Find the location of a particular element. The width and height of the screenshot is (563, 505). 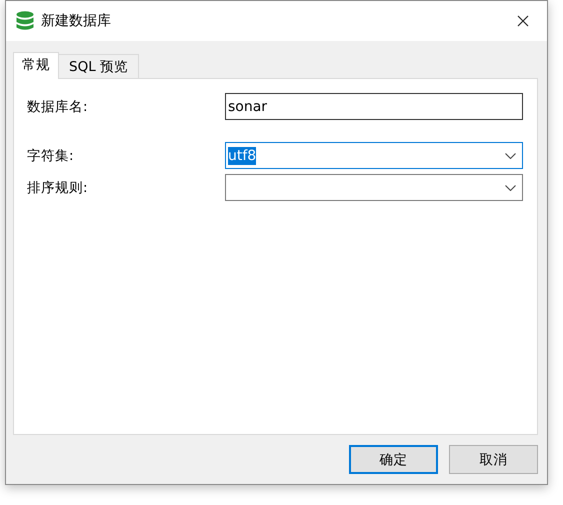

window-title: 新建数据库 is located at coordinates (76, 21).